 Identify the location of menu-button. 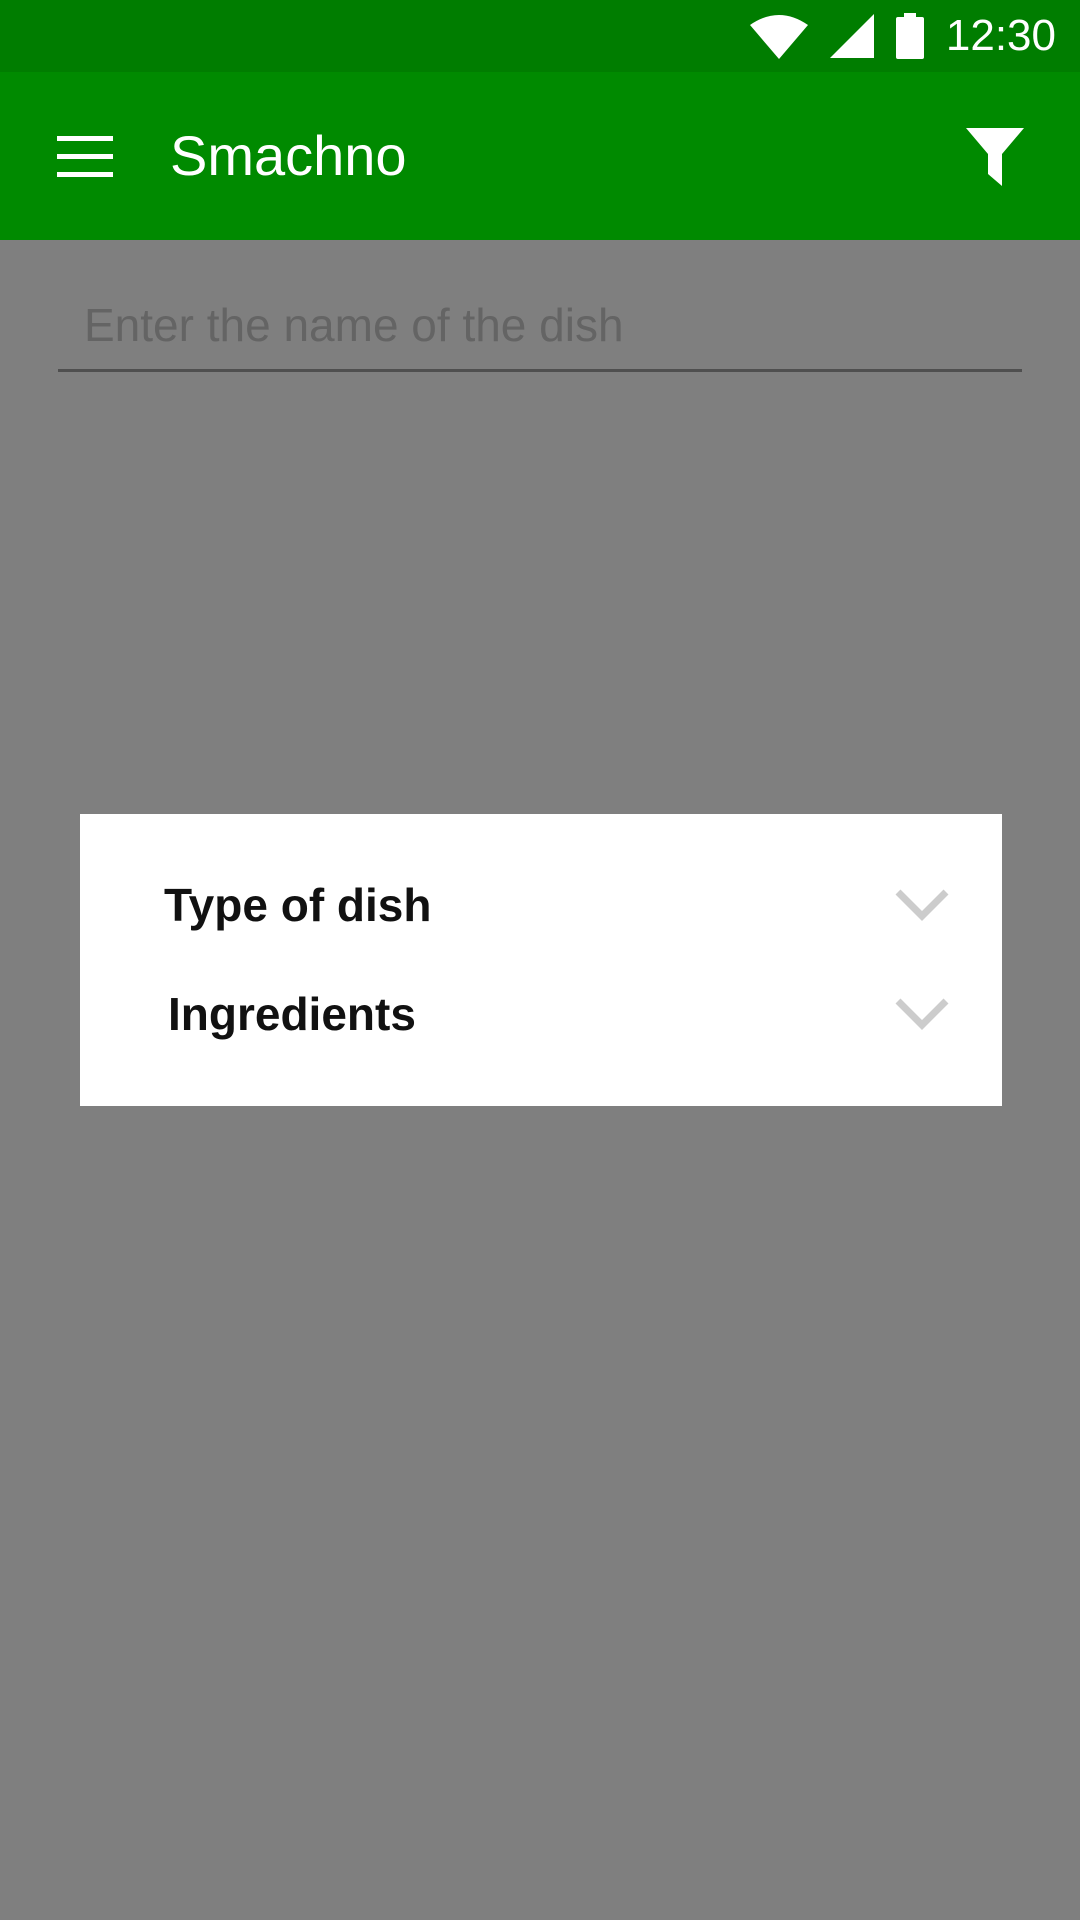
(85, 157).